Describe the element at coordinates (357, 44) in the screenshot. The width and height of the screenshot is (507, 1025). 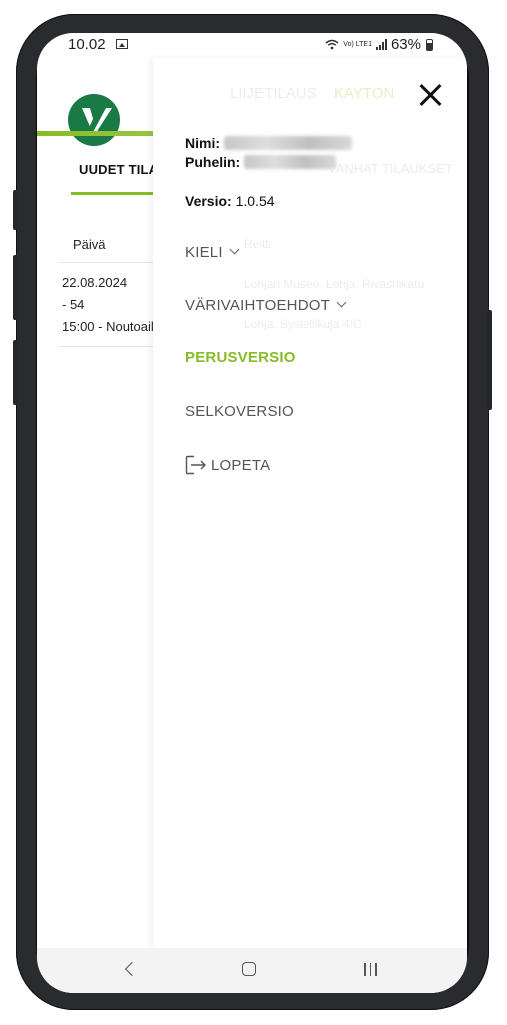
I see `network-type-label: Vo) LTE1` at that location.